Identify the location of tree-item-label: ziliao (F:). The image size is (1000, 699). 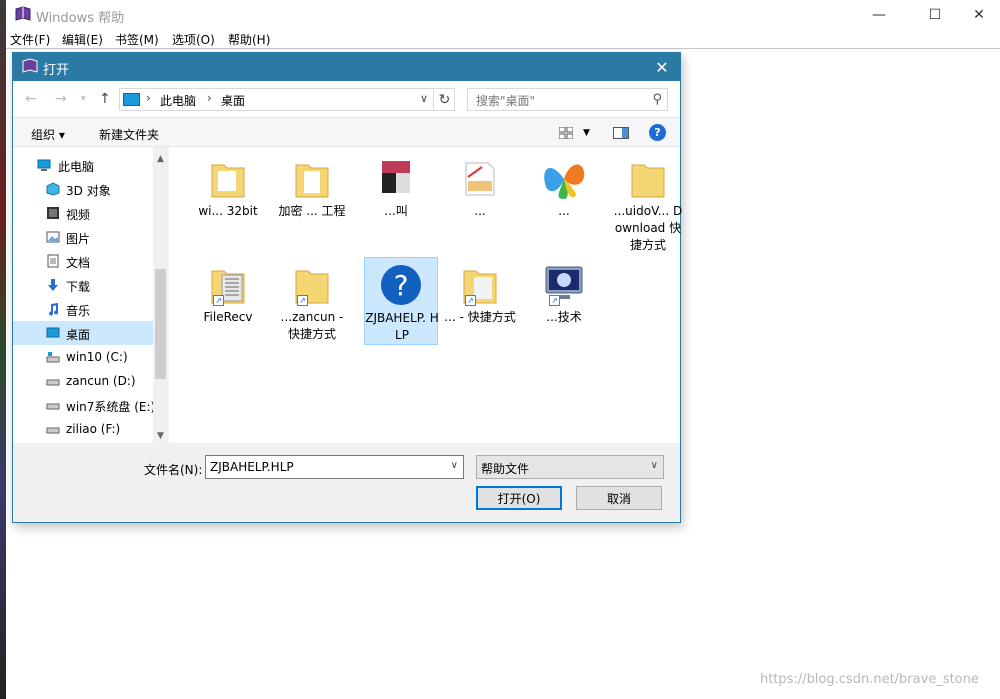
(93, 429).